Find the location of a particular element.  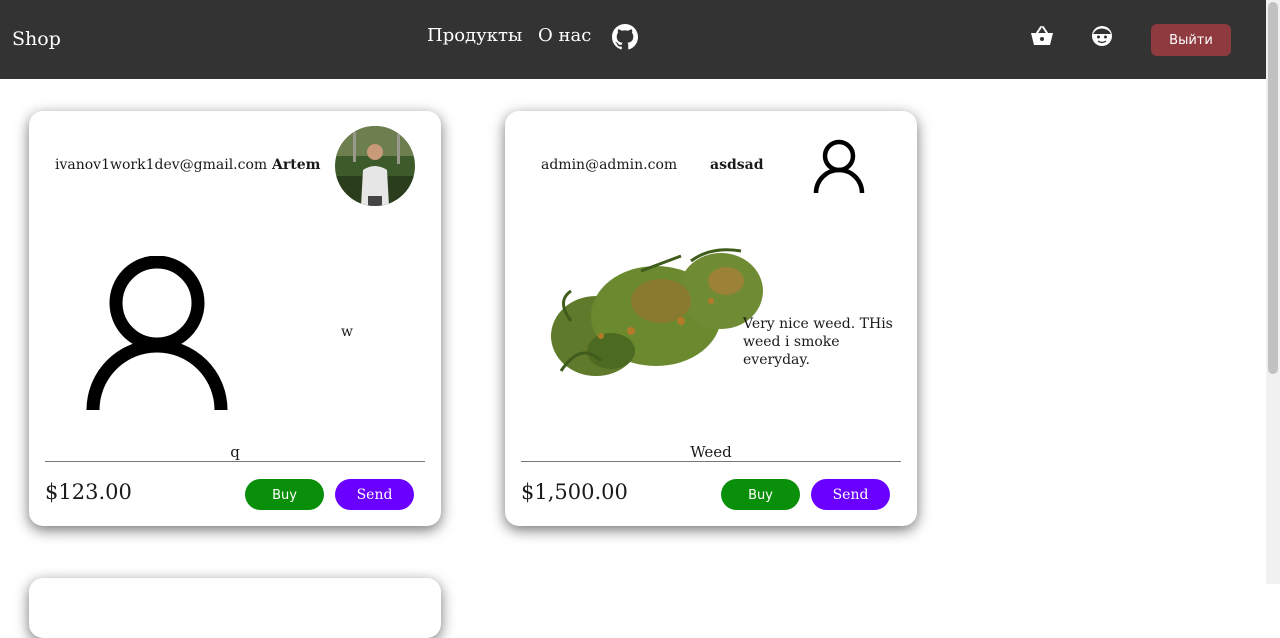

product-name: Weed is located at coordinates (711, 452).